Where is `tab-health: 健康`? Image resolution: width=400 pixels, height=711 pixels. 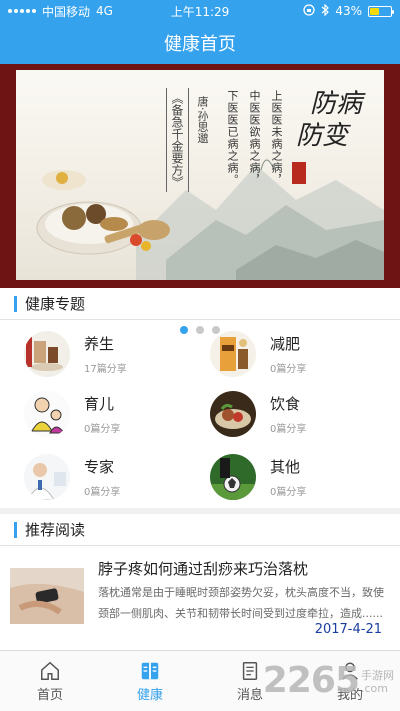
tab-health: 健康 is located at coordinates (150, 681).